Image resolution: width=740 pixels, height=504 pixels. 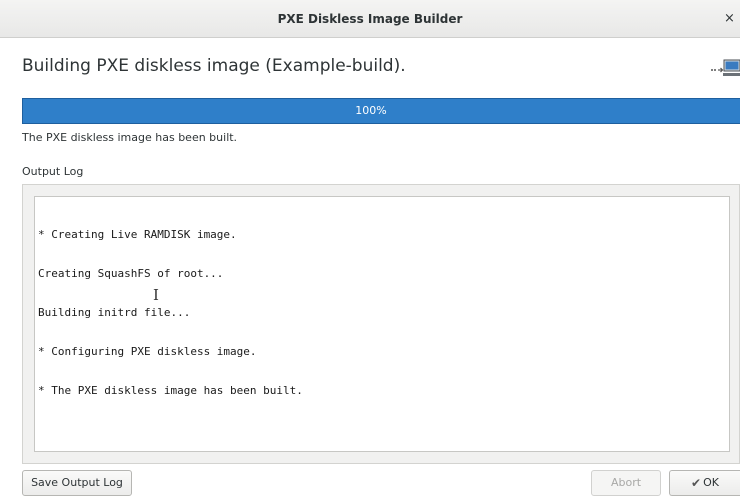 What do you see at coordinates (170, 390) in the screenshot?
I see `log-line: * The PXE diskless image has been built.` at bounding box center [170, 390].